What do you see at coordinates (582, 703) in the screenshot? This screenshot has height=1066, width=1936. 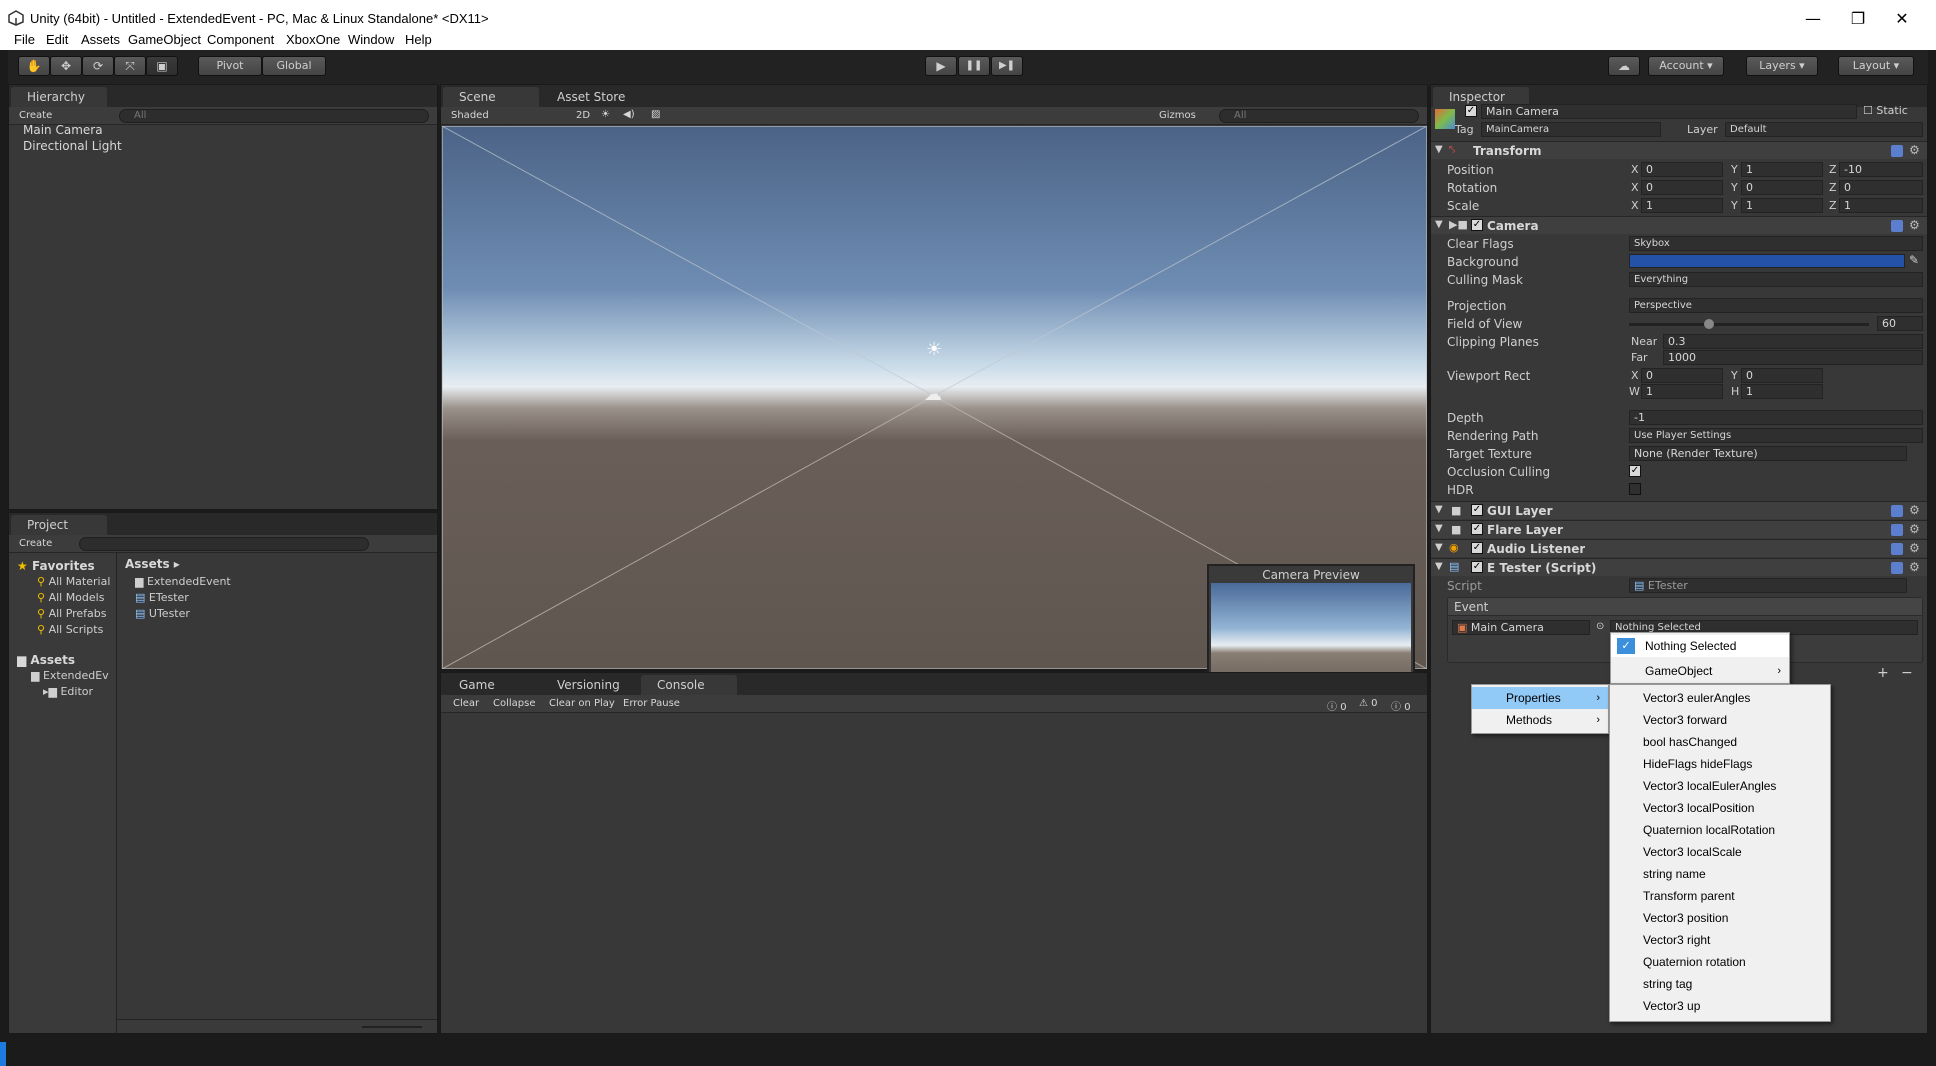 I see `console-clear-on-play-button: Clear on Play` at bounding box center [582, 703].